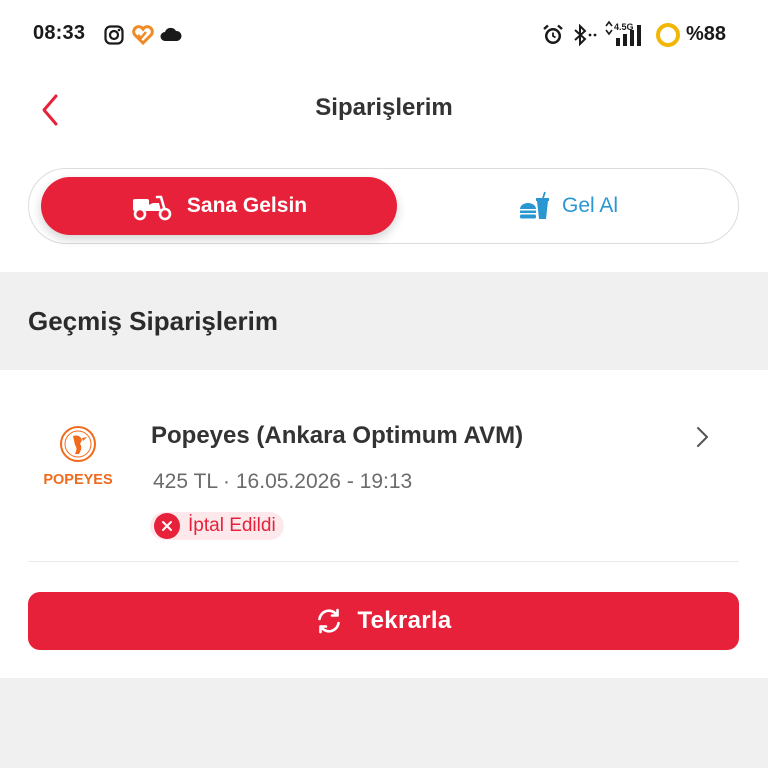  Describe the element at coordinates (384, 107) in the screenshot. I see `page-title: Siparişlerim` at that location.